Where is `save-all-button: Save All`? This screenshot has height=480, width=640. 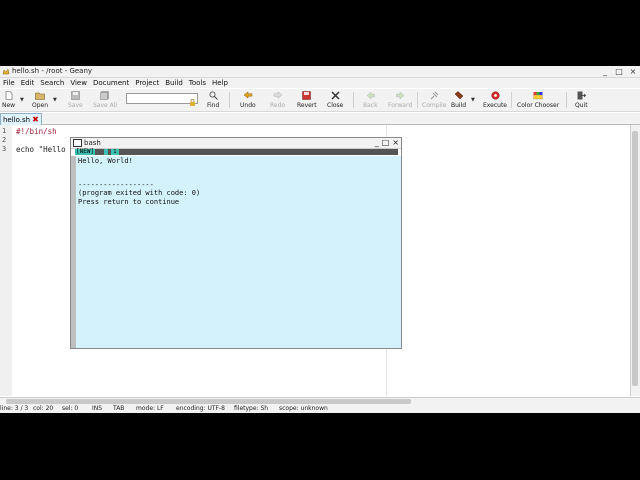
save-all-button: Save All is located at coordinates (105, 100).